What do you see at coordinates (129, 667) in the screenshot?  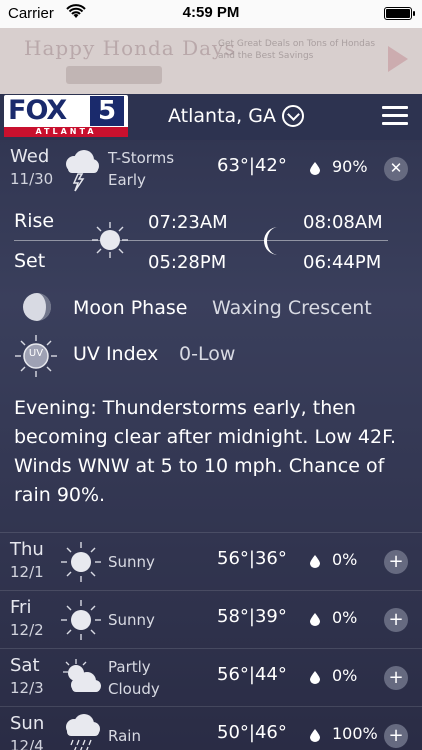 I see `condition-line1: Partly` at bounding box center [129, 667].